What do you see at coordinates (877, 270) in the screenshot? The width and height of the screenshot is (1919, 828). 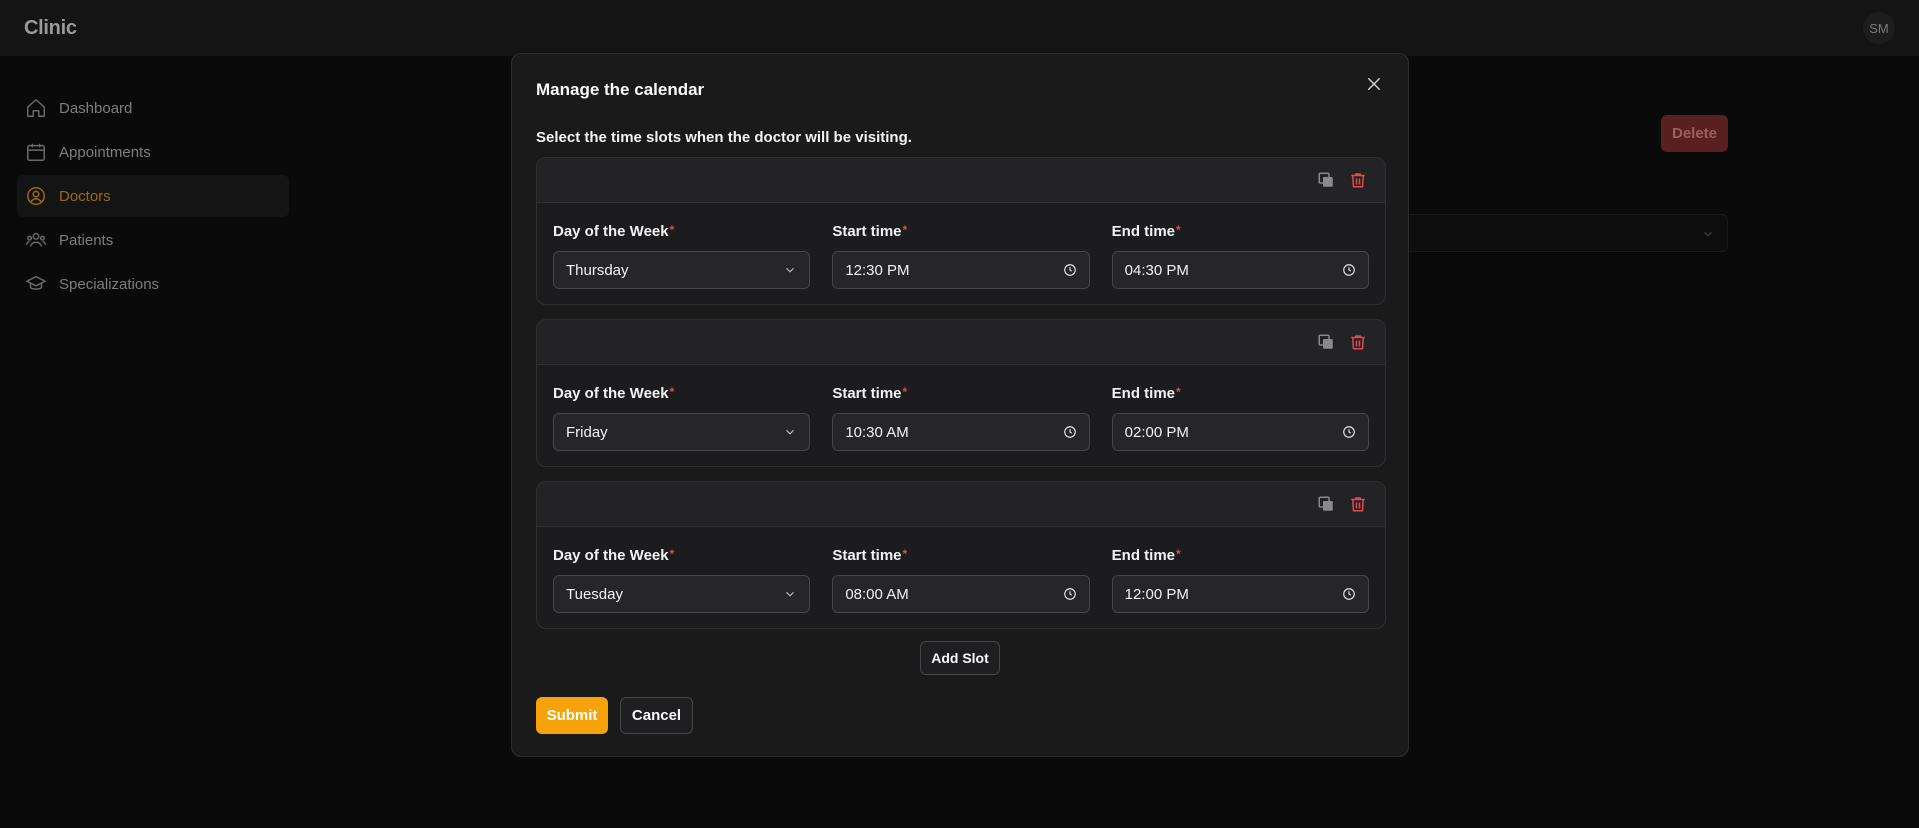 I see `time-value: 12:30 PM` at bounding box center [877, 270].